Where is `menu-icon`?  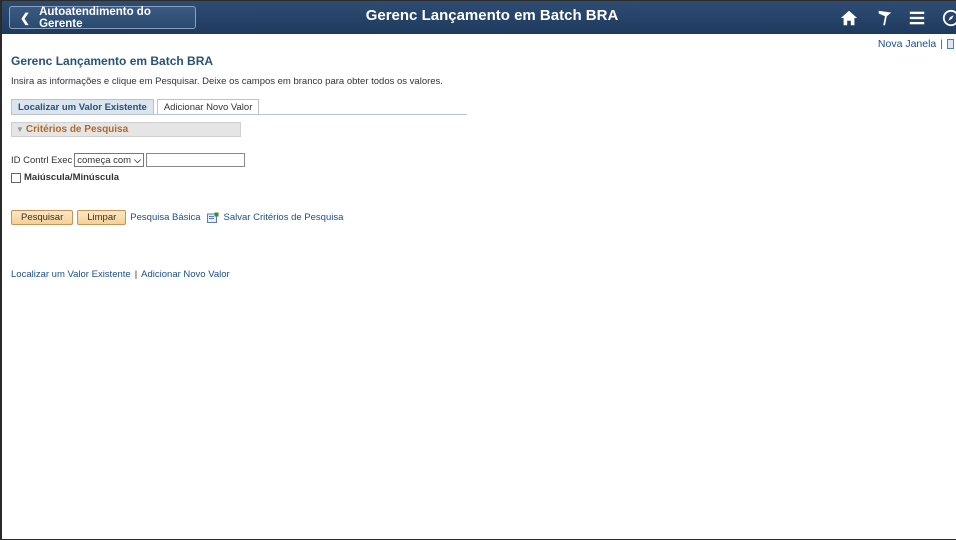 menu-icon is located at coordinates (917, 18).